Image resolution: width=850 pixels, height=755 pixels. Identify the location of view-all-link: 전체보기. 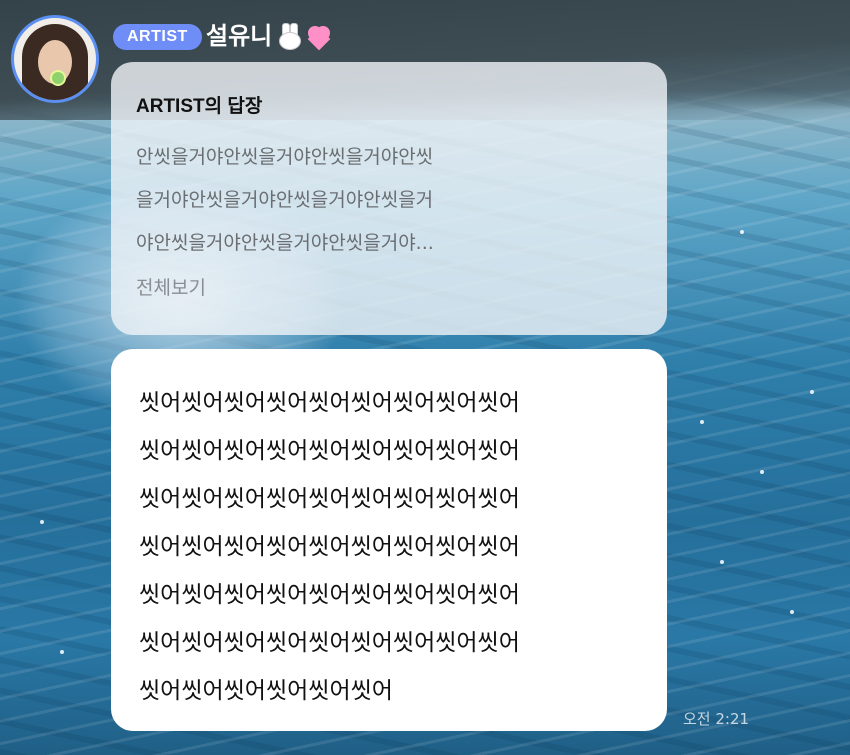
(389, 288).